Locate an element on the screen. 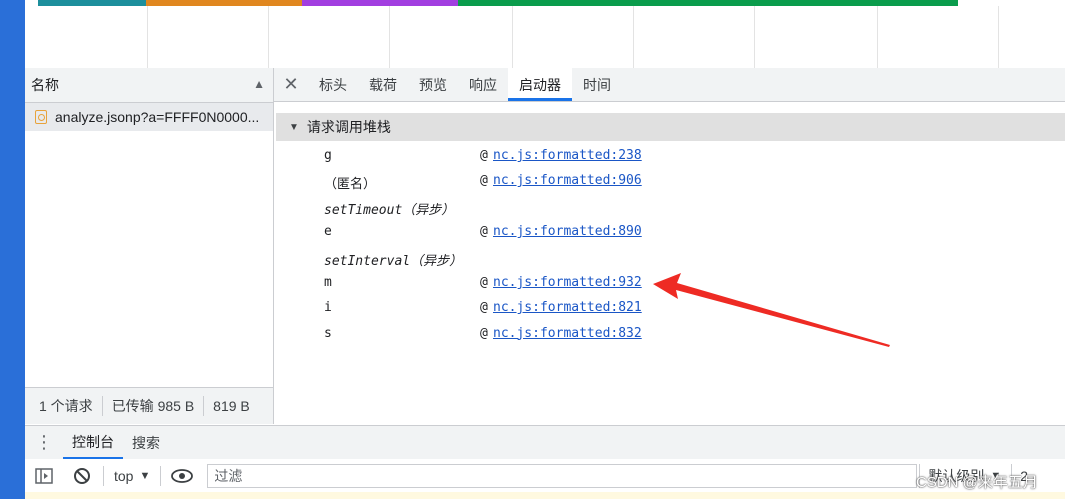 Image resolution: width=1065 pixels, height=499 pixels. tab-headers: 标头 is located at coordinates (333, 84).